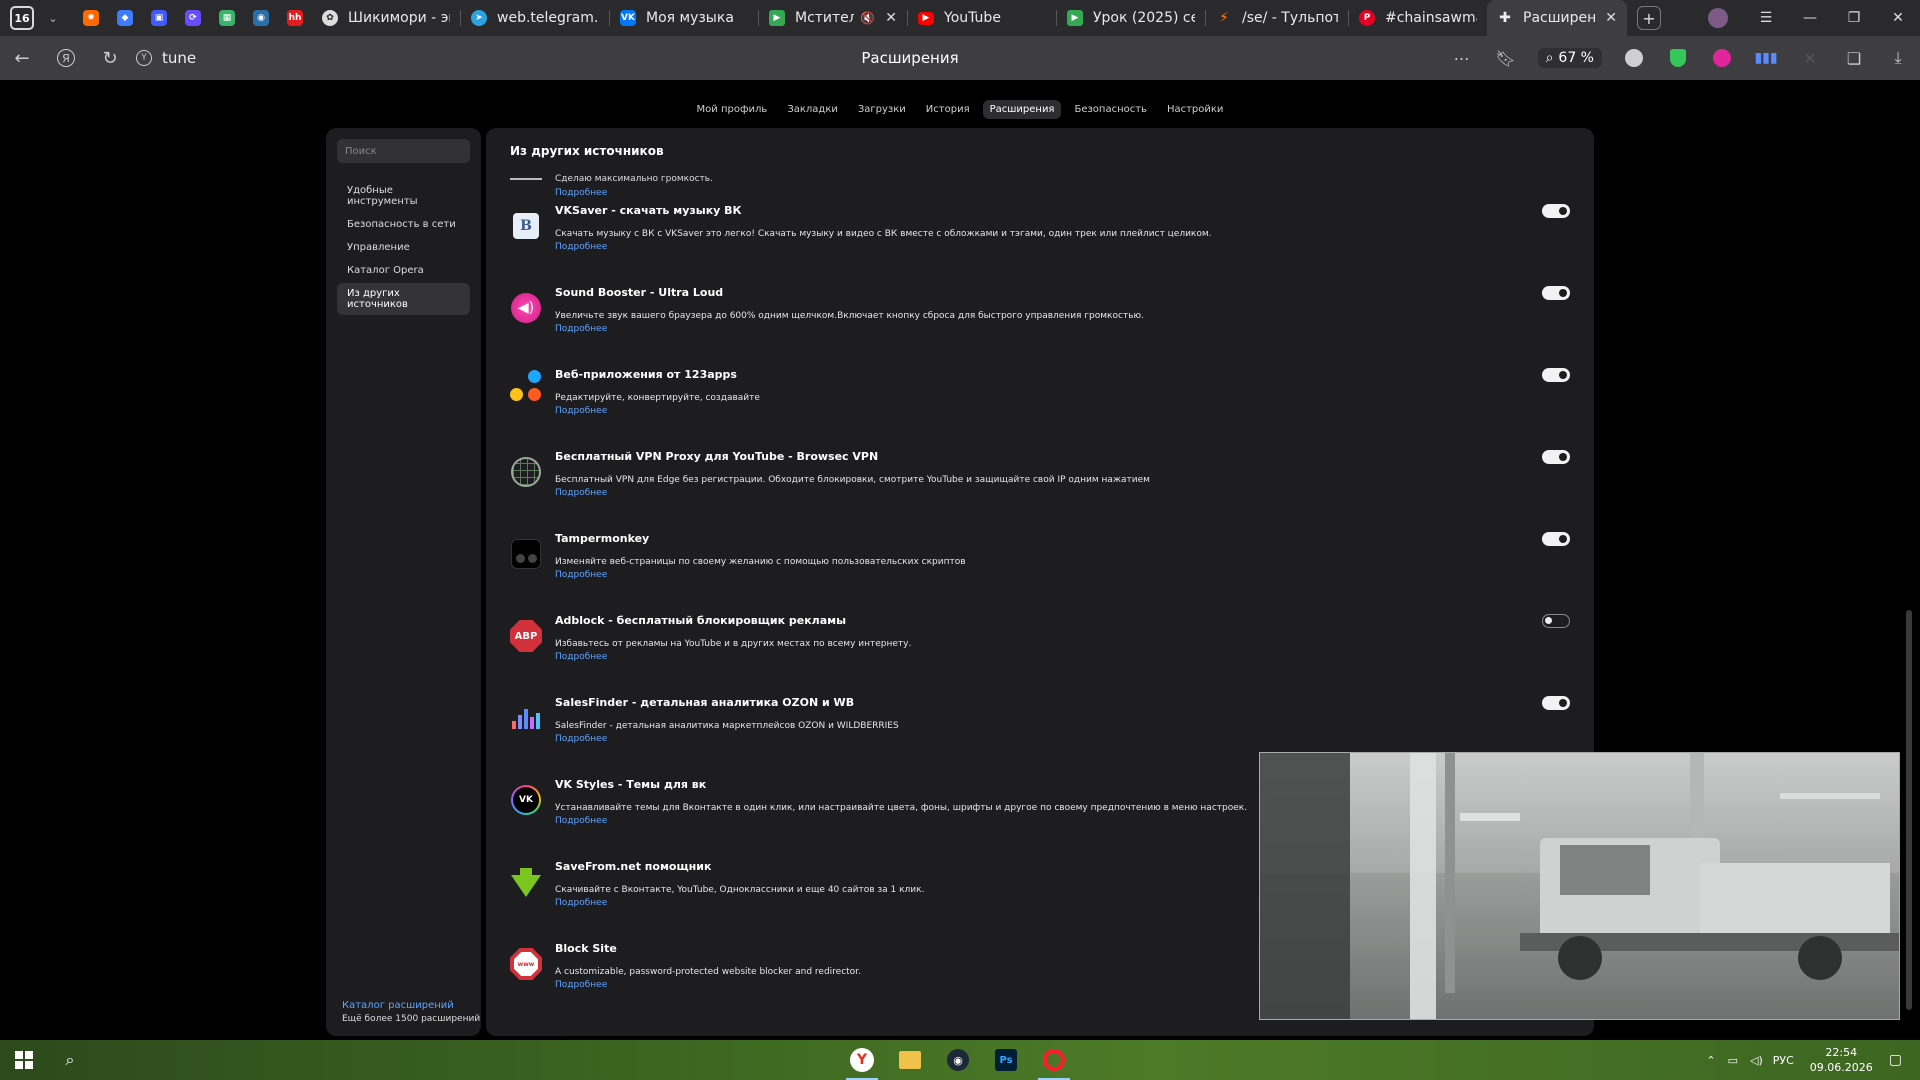  I want to click on pinned-tab: ◉, so click(261, 18).